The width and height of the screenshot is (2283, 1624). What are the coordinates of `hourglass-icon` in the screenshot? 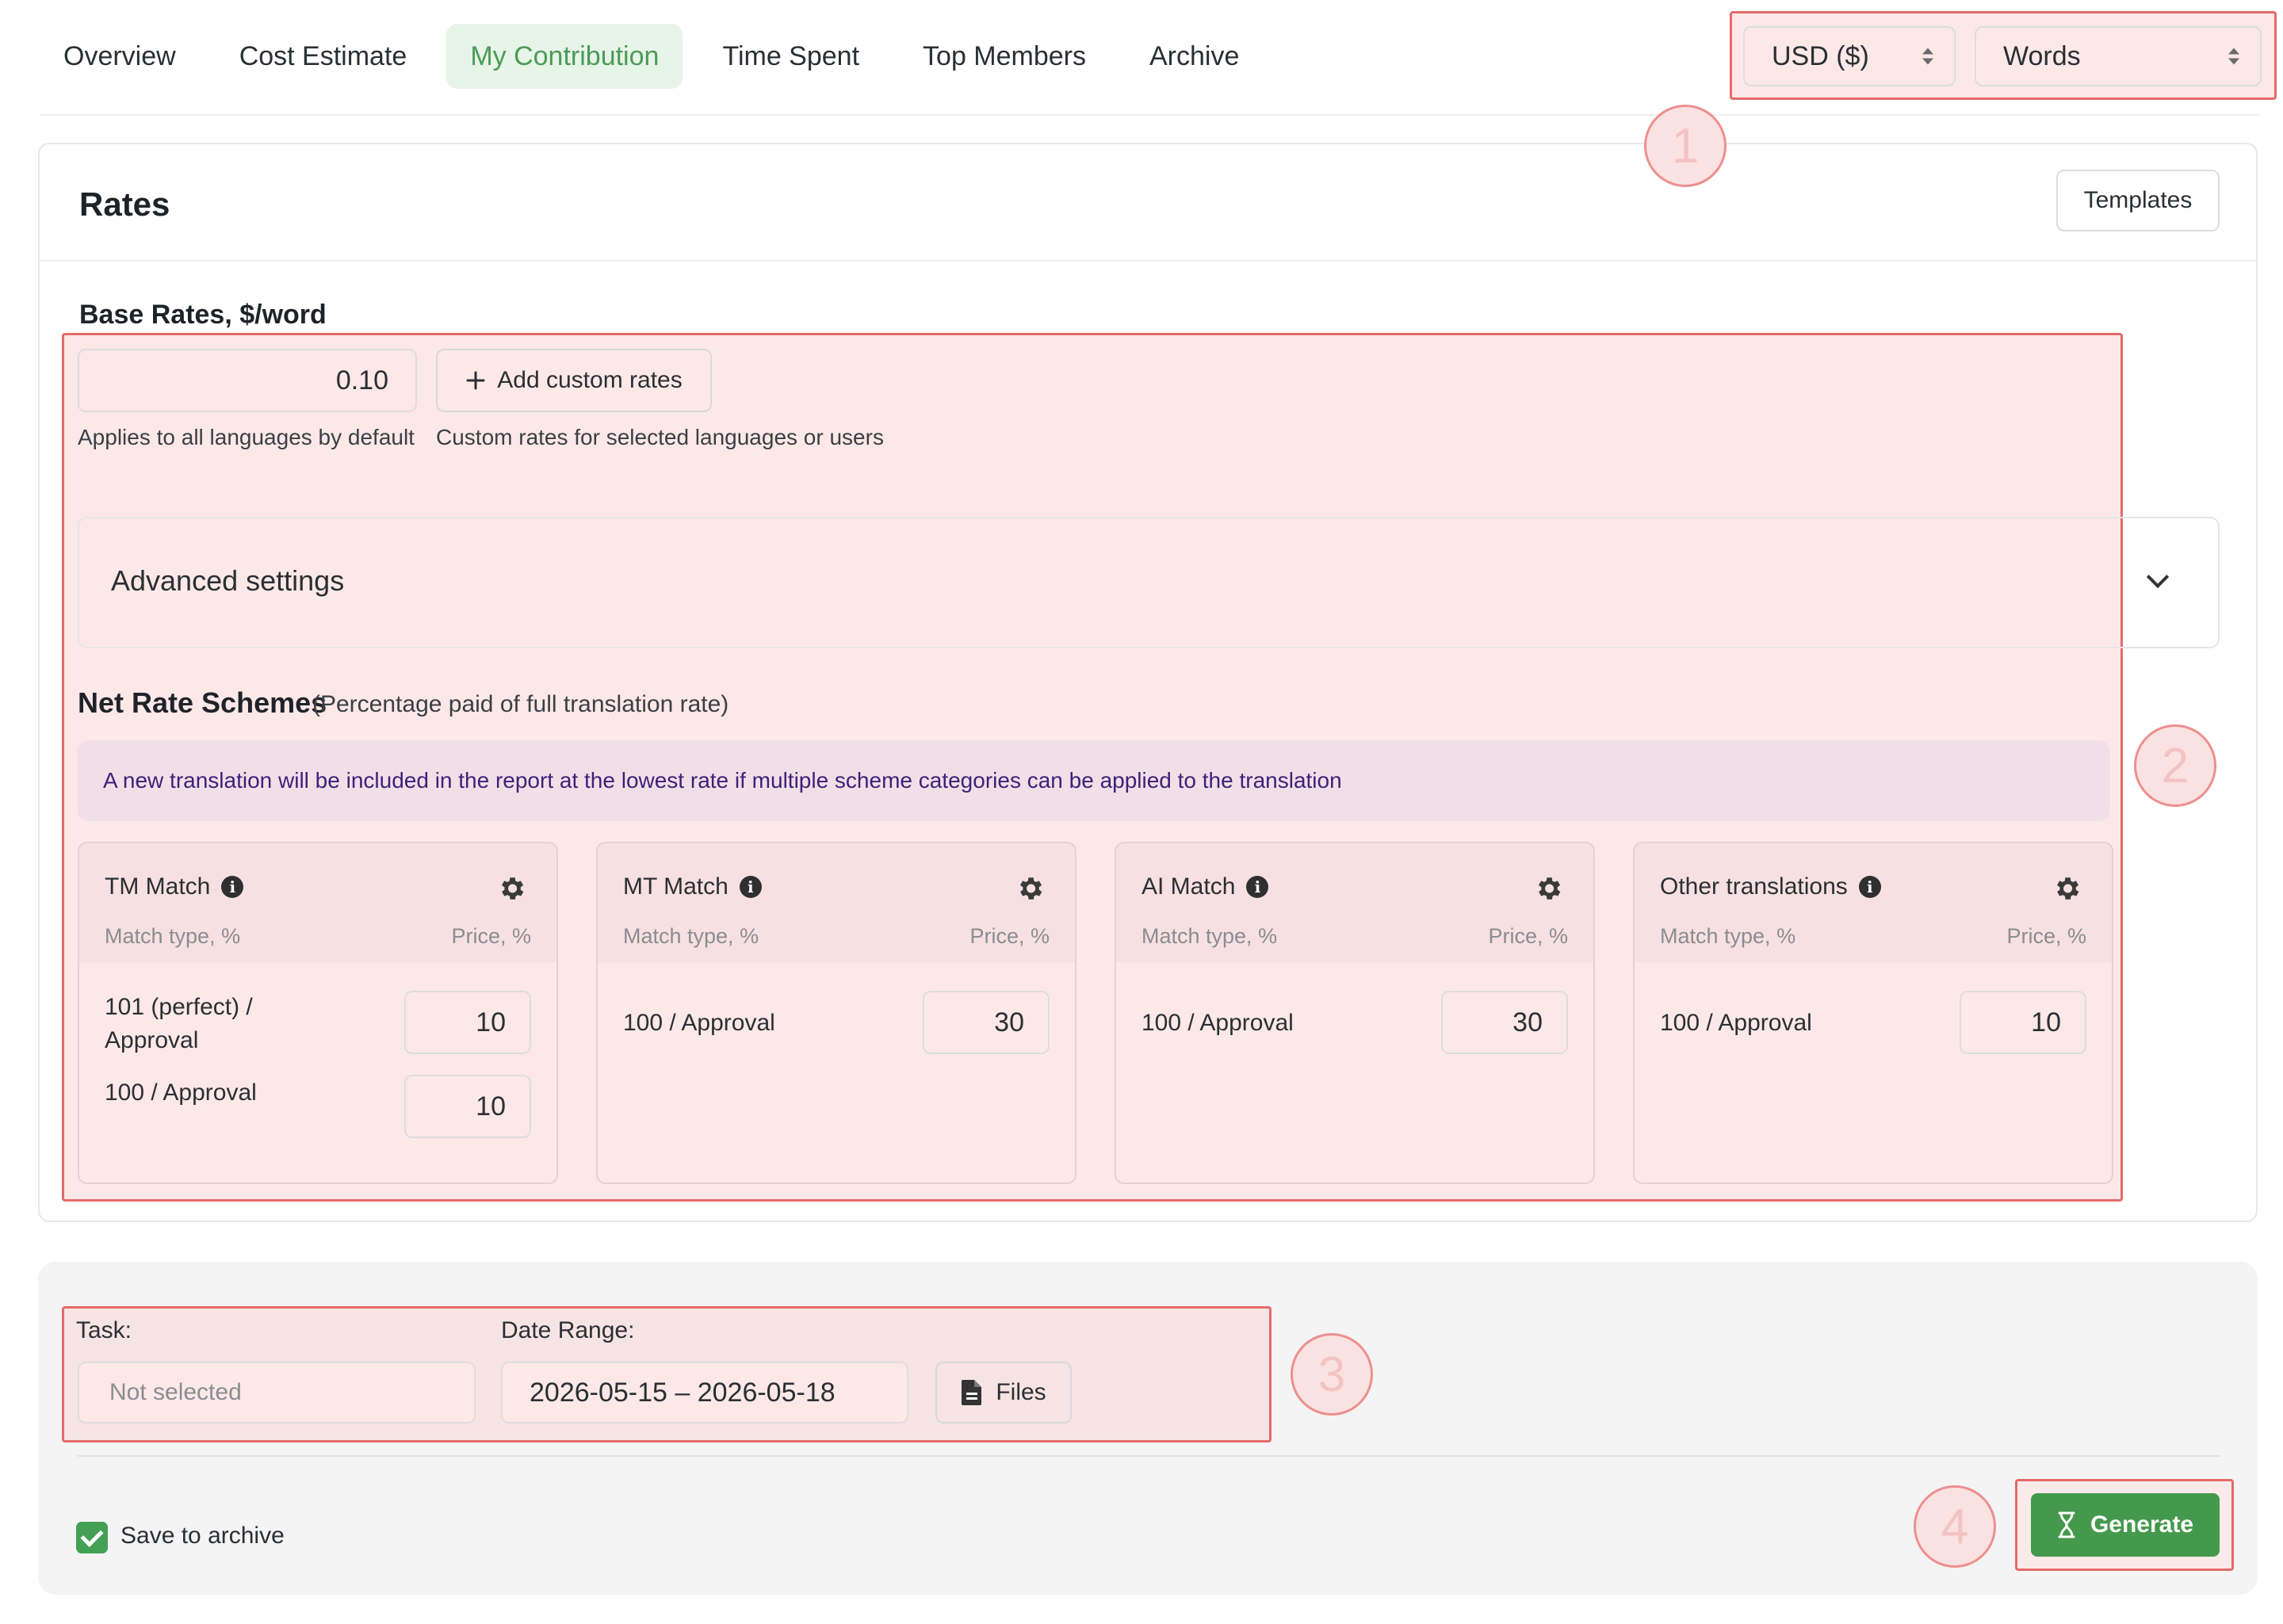 It's located at (2066, 1524).